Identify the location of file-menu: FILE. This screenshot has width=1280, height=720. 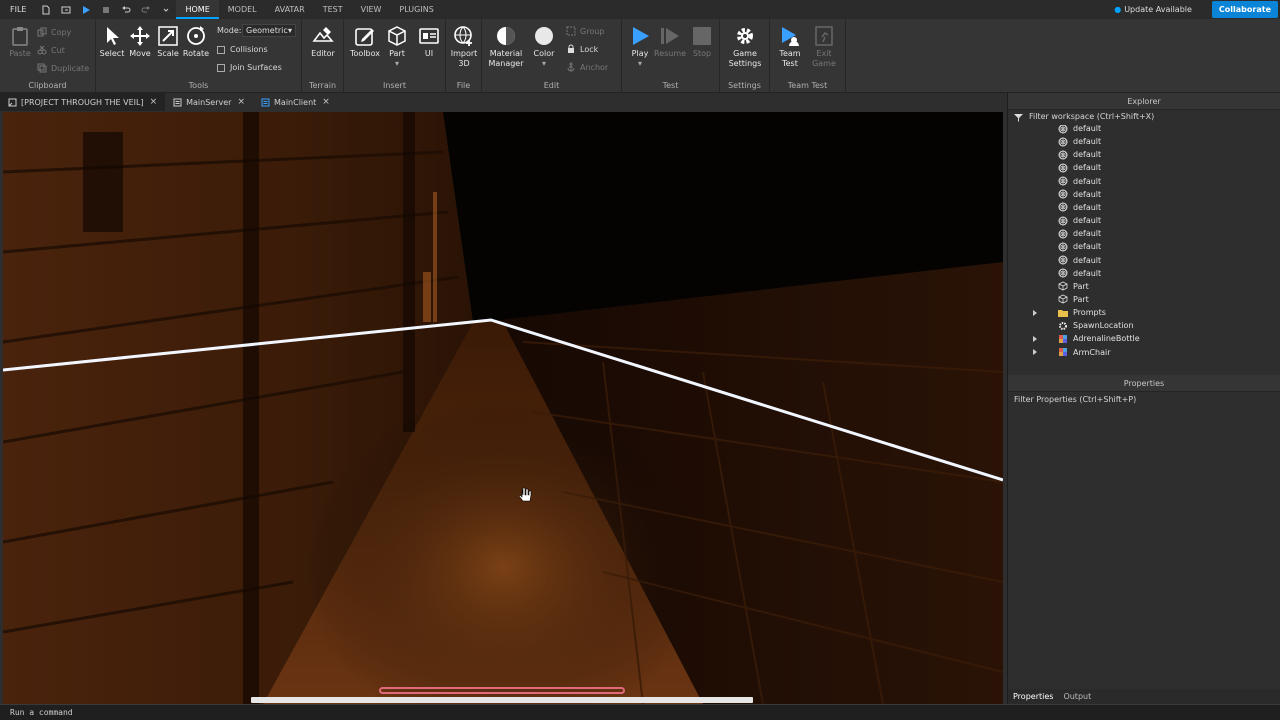
(18, 9).